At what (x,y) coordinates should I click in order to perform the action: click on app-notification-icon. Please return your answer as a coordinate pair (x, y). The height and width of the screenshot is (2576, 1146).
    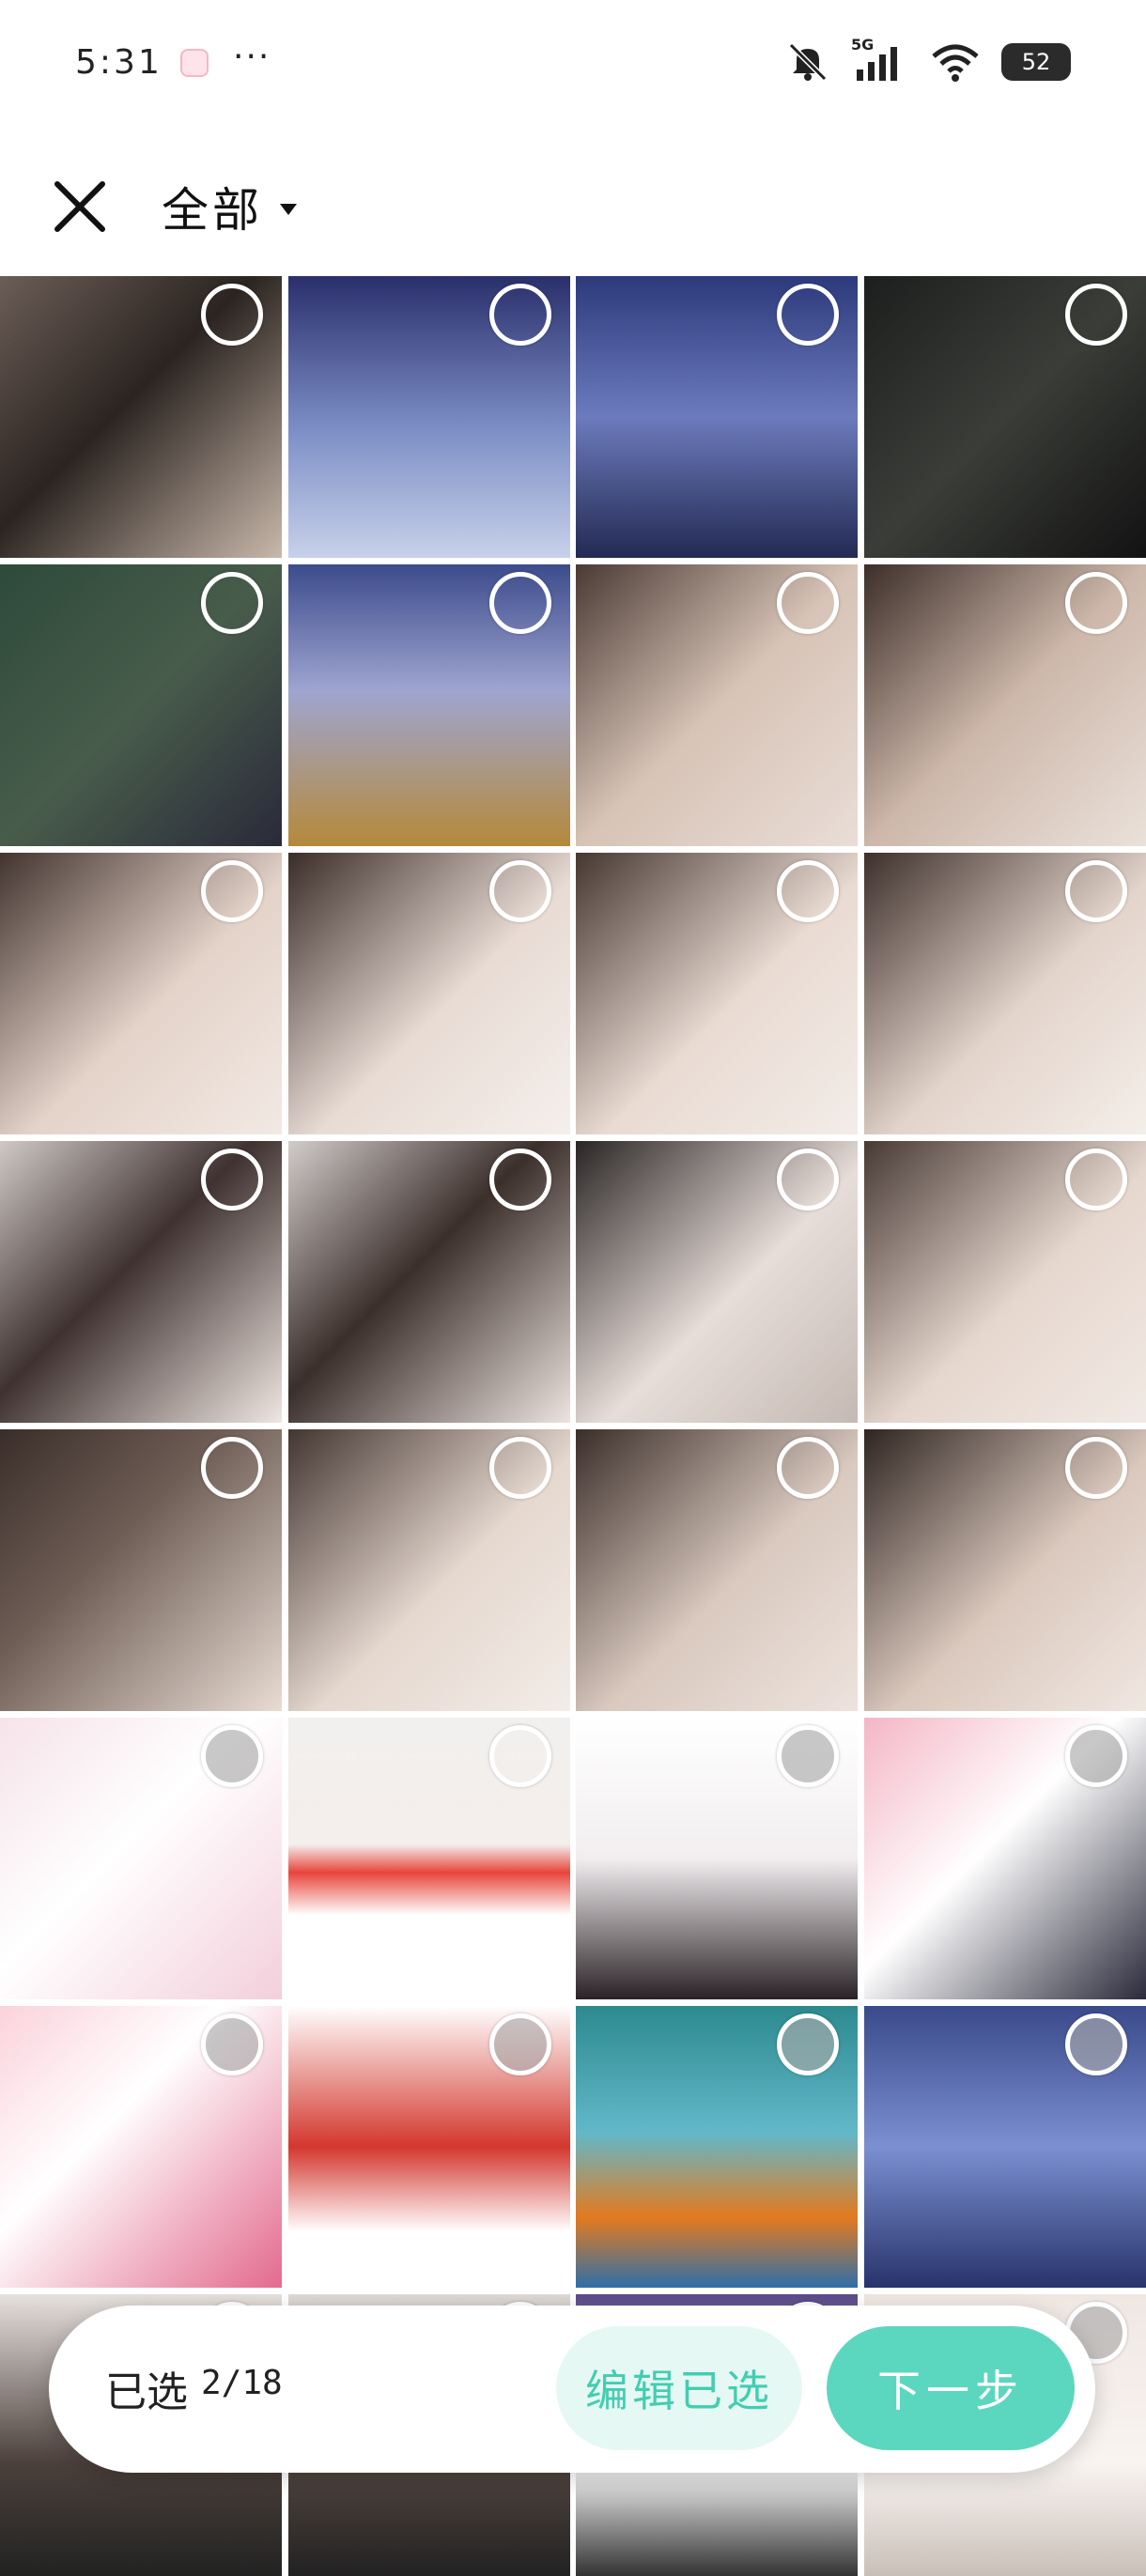
    Looking at the image, I should click on (194, 63).